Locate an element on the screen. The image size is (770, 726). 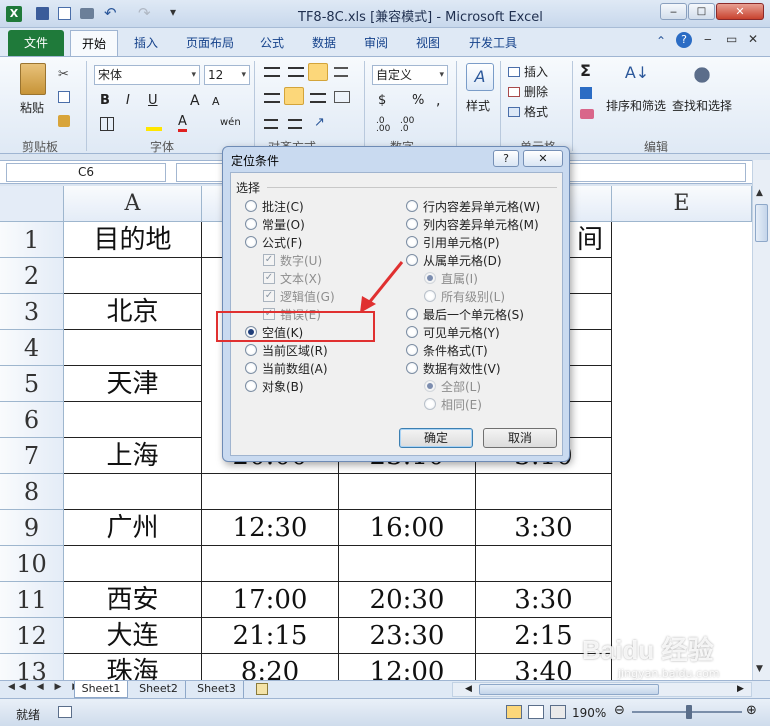
print-preview-icon is located at coordinates (64, 13).